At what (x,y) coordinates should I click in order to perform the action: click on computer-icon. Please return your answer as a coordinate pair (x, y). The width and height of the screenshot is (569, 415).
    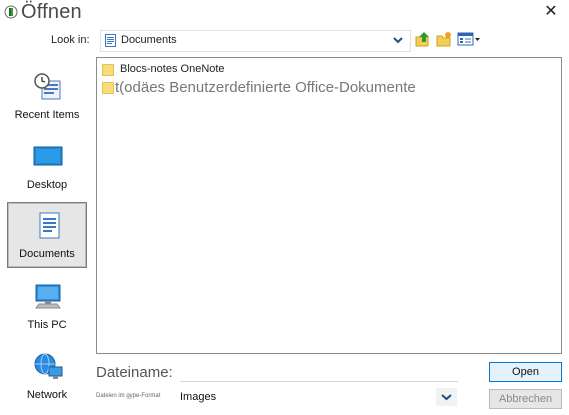
    Looking at the image, I should click on (48, 296).